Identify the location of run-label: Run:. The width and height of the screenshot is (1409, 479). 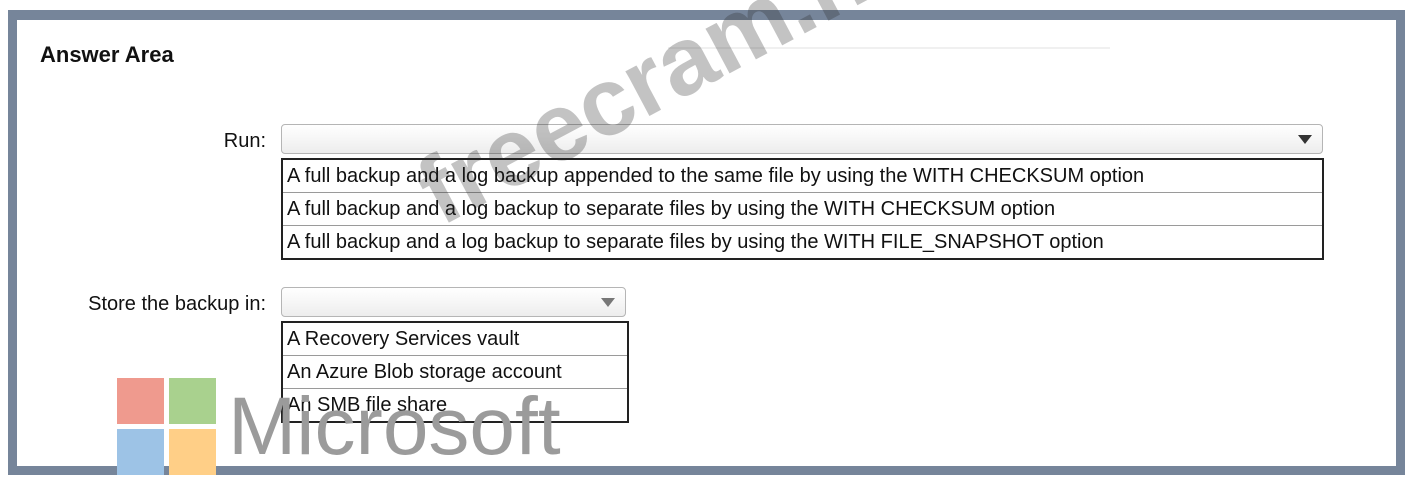
(244, 141).